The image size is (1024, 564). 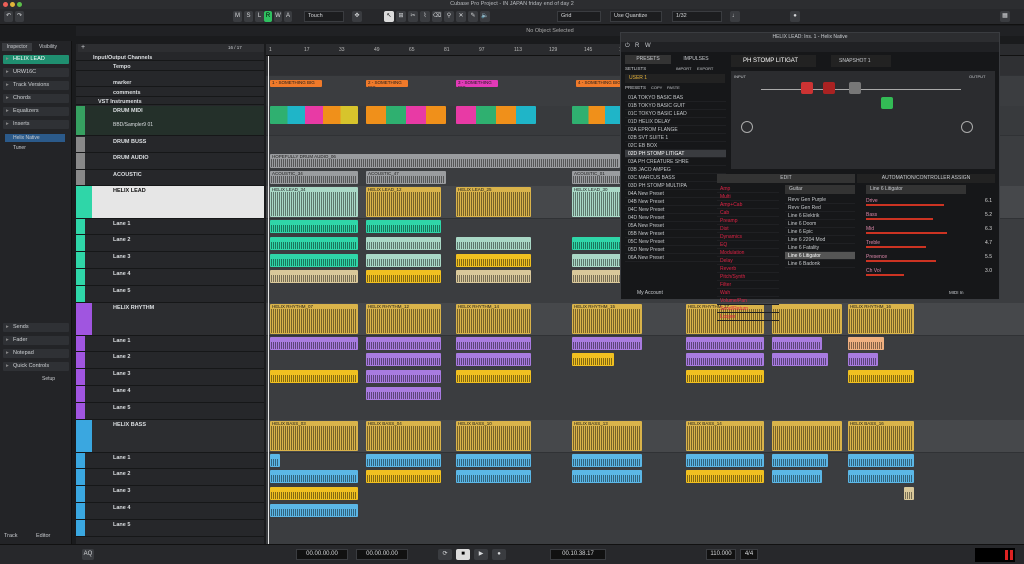 What do you see at coordinates (170, 101) in the screenshot?
I see `track-vst-instruments: VST Instruments` at bounding box center [170, 101].